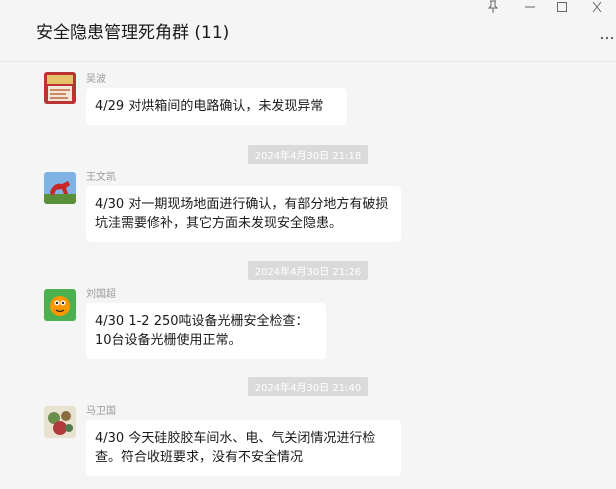 The image size is (616, 489). I want to click on message-bubble: 4/29 对烘箱间的电路确认，未发现异常, so click(216, 106).